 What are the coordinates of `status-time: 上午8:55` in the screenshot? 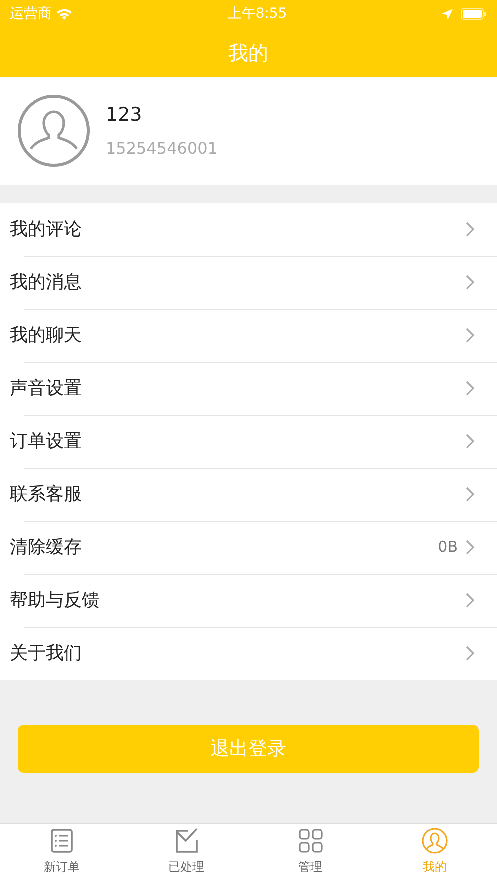 It's located at (258, 14).